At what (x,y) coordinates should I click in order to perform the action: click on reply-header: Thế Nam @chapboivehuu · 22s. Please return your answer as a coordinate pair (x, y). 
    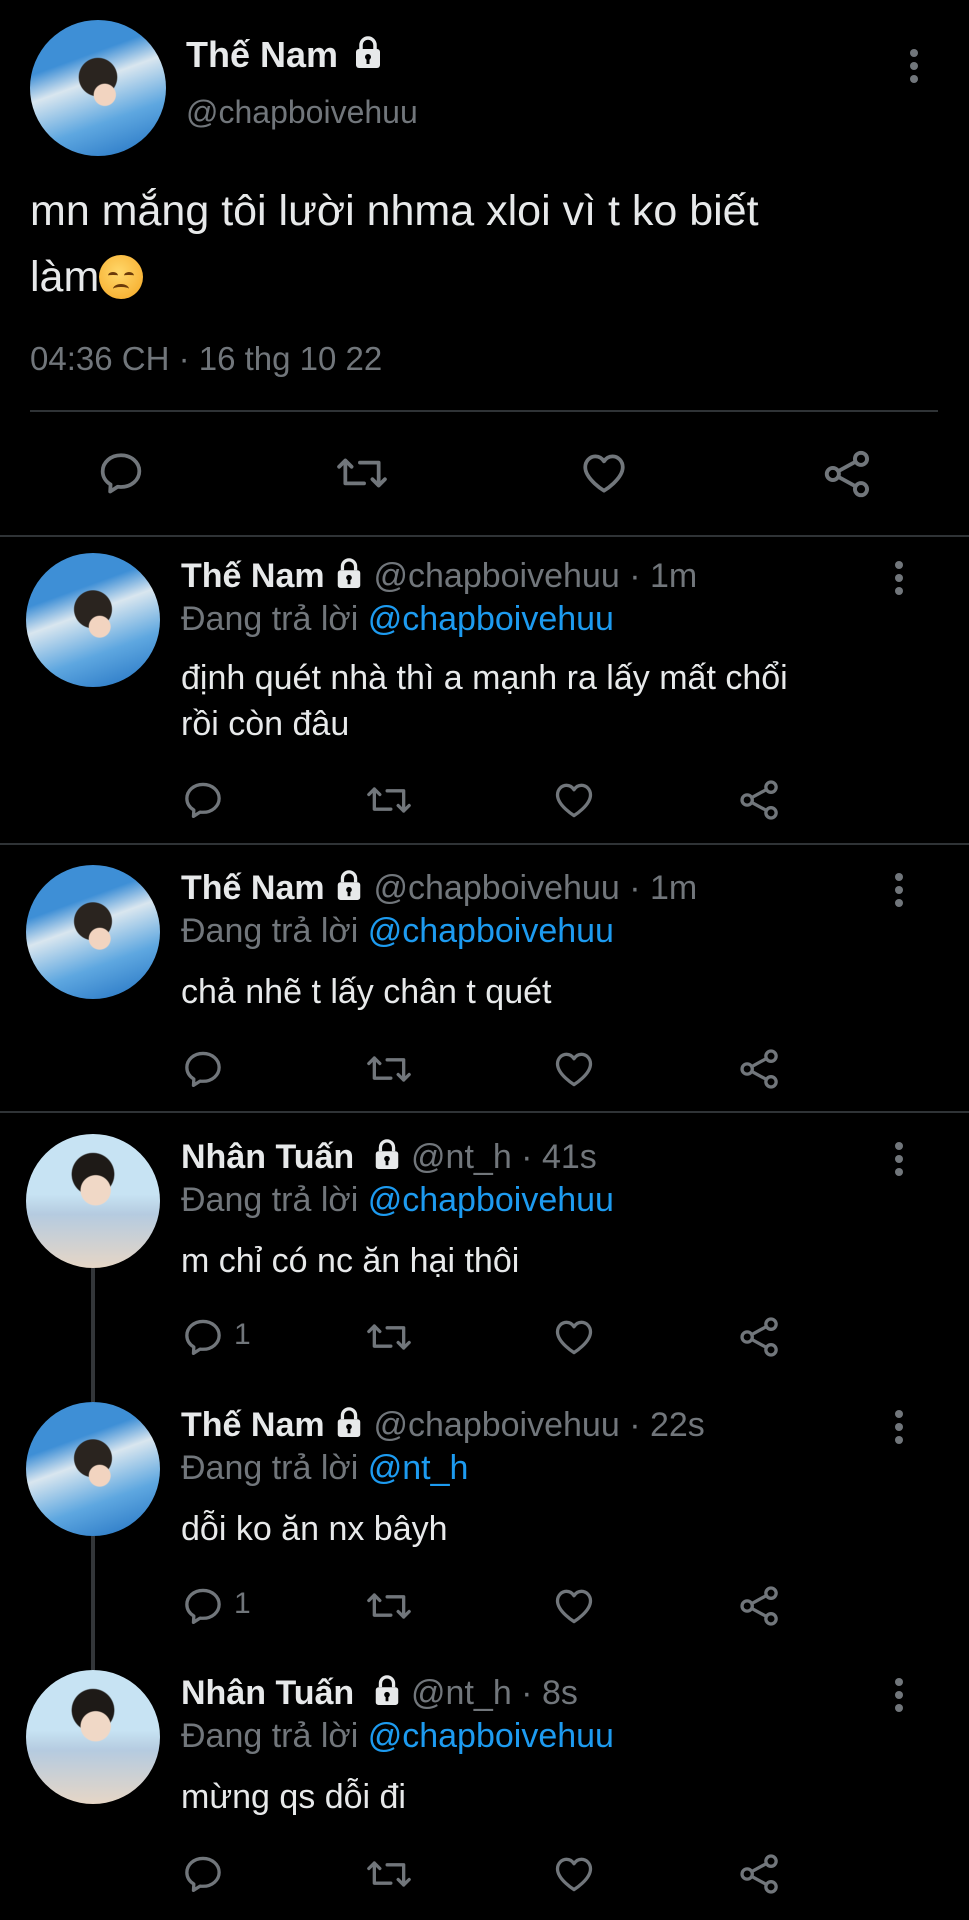
    Looking at the image, I should click on (443, 1425).